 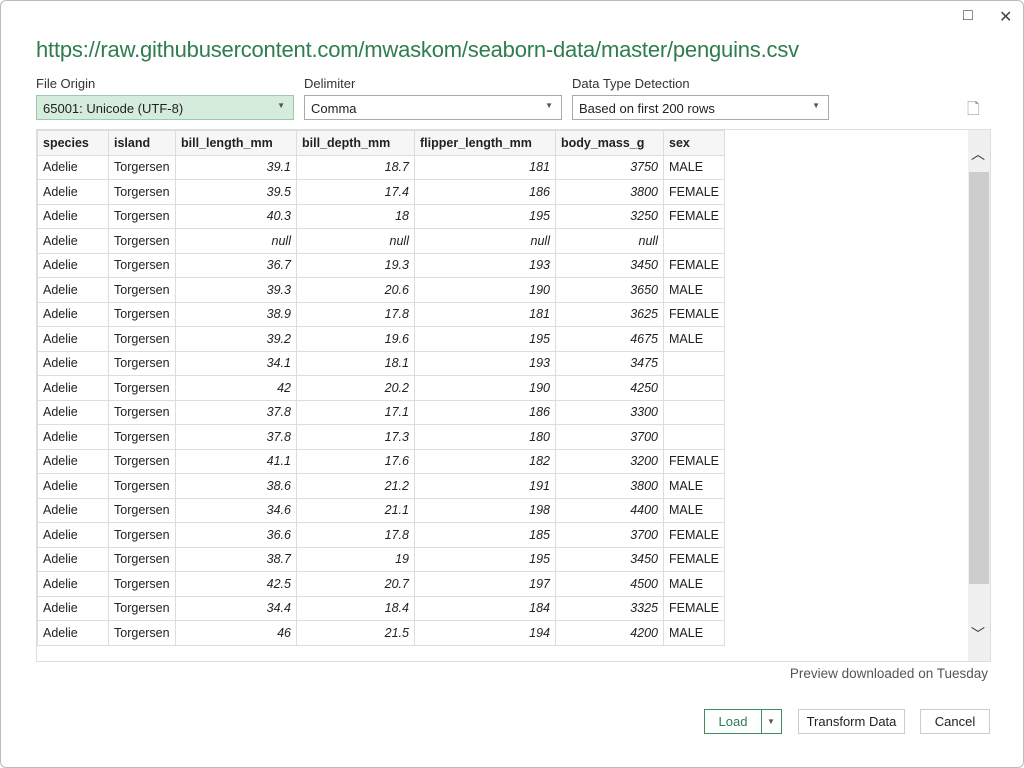 What do you see at coordinates (733, 721) in the screenshot?
I see `load-button: Load` at bounding box center [733, 721].